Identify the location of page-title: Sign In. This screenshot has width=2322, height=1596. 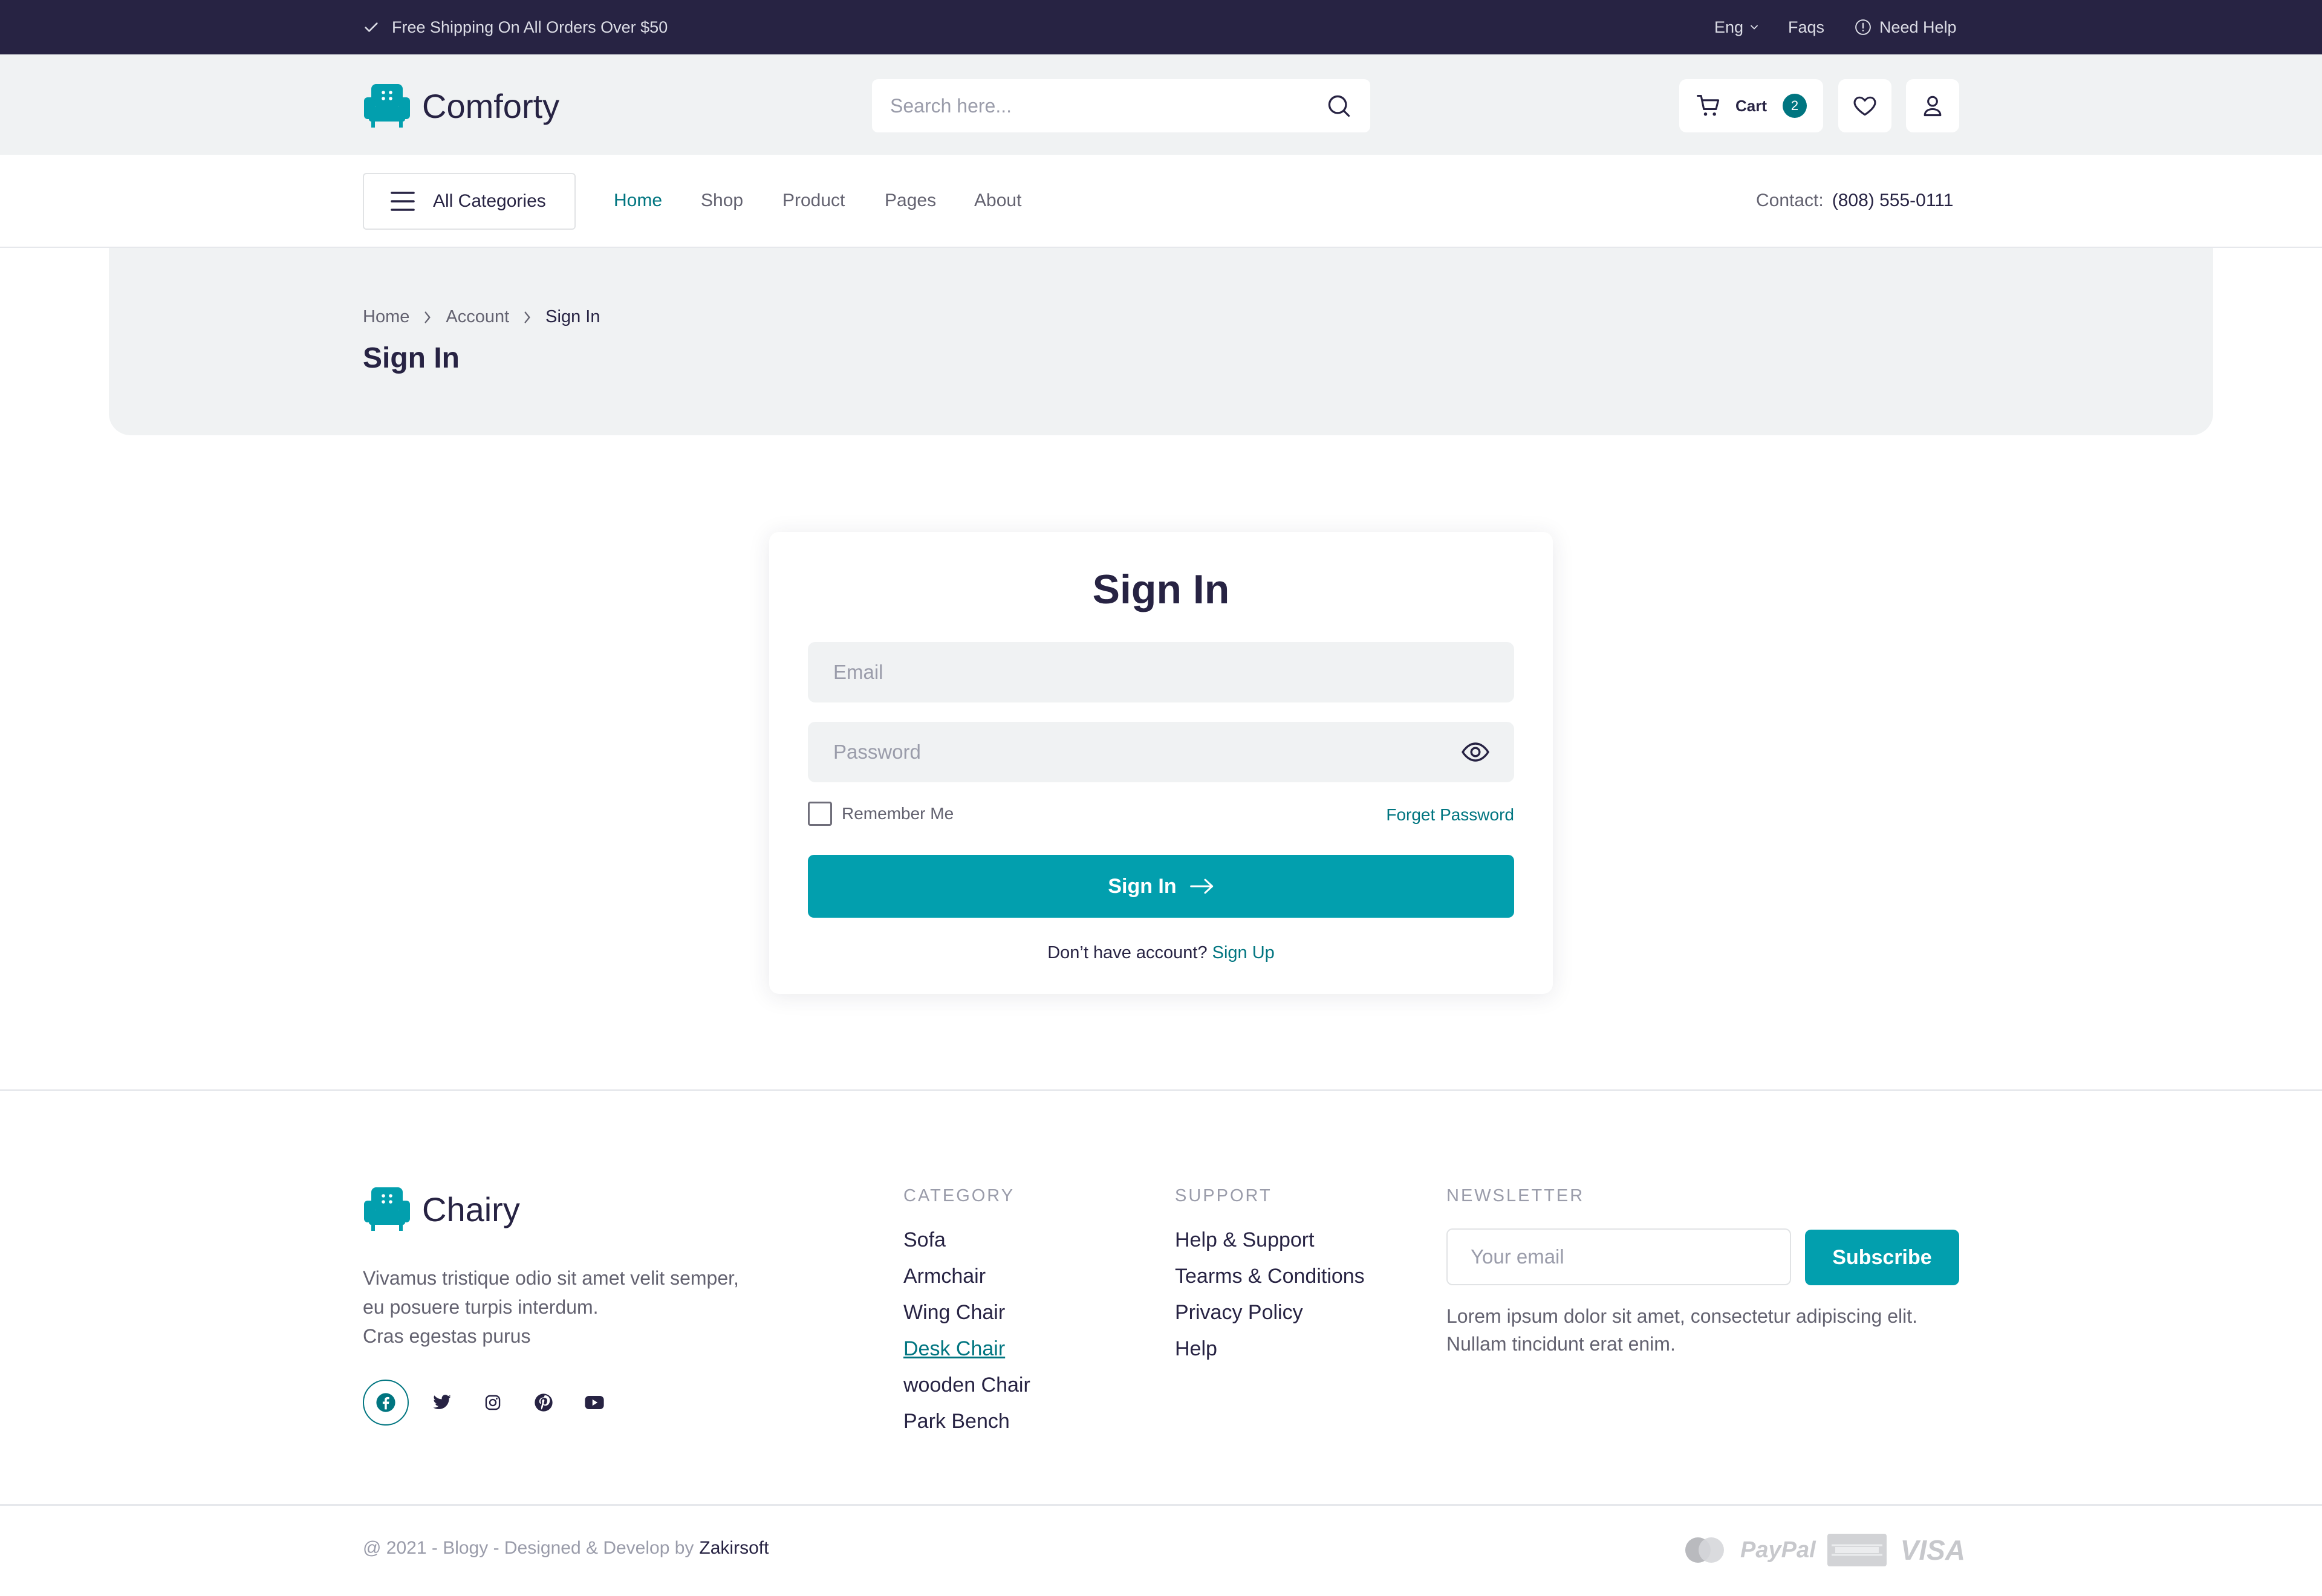
(411, 358).